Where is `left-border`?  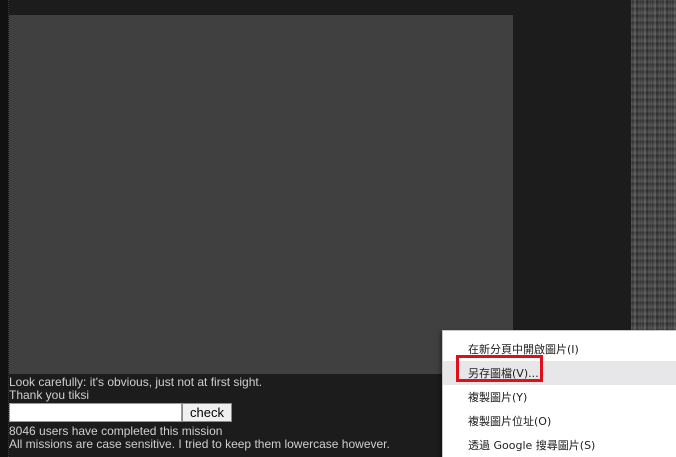 left-border is located at coordinates (4, 228).